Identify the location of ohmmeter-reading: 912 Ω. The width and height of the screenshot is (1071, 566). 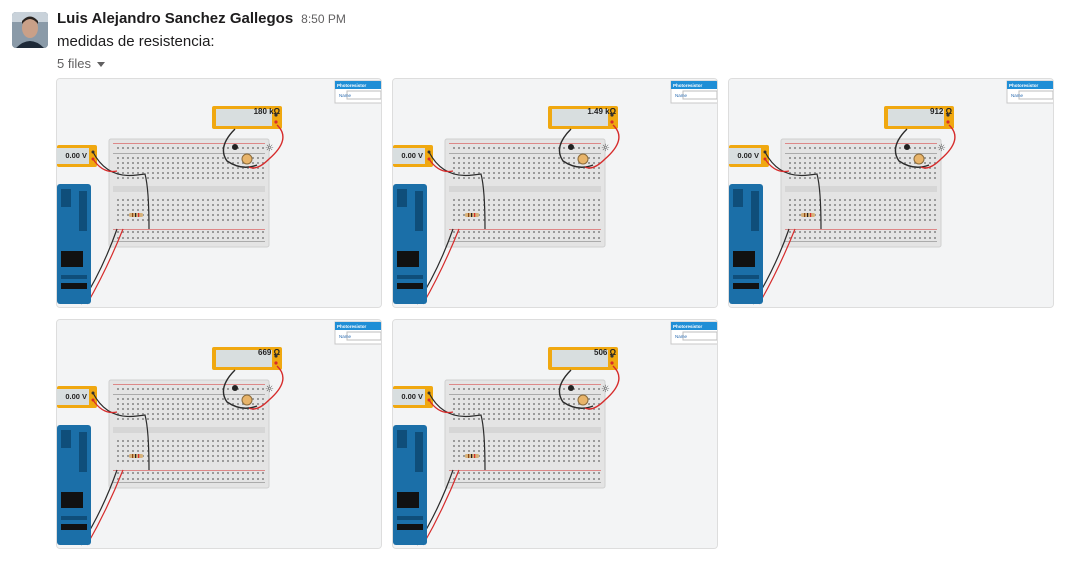
(941, 111).